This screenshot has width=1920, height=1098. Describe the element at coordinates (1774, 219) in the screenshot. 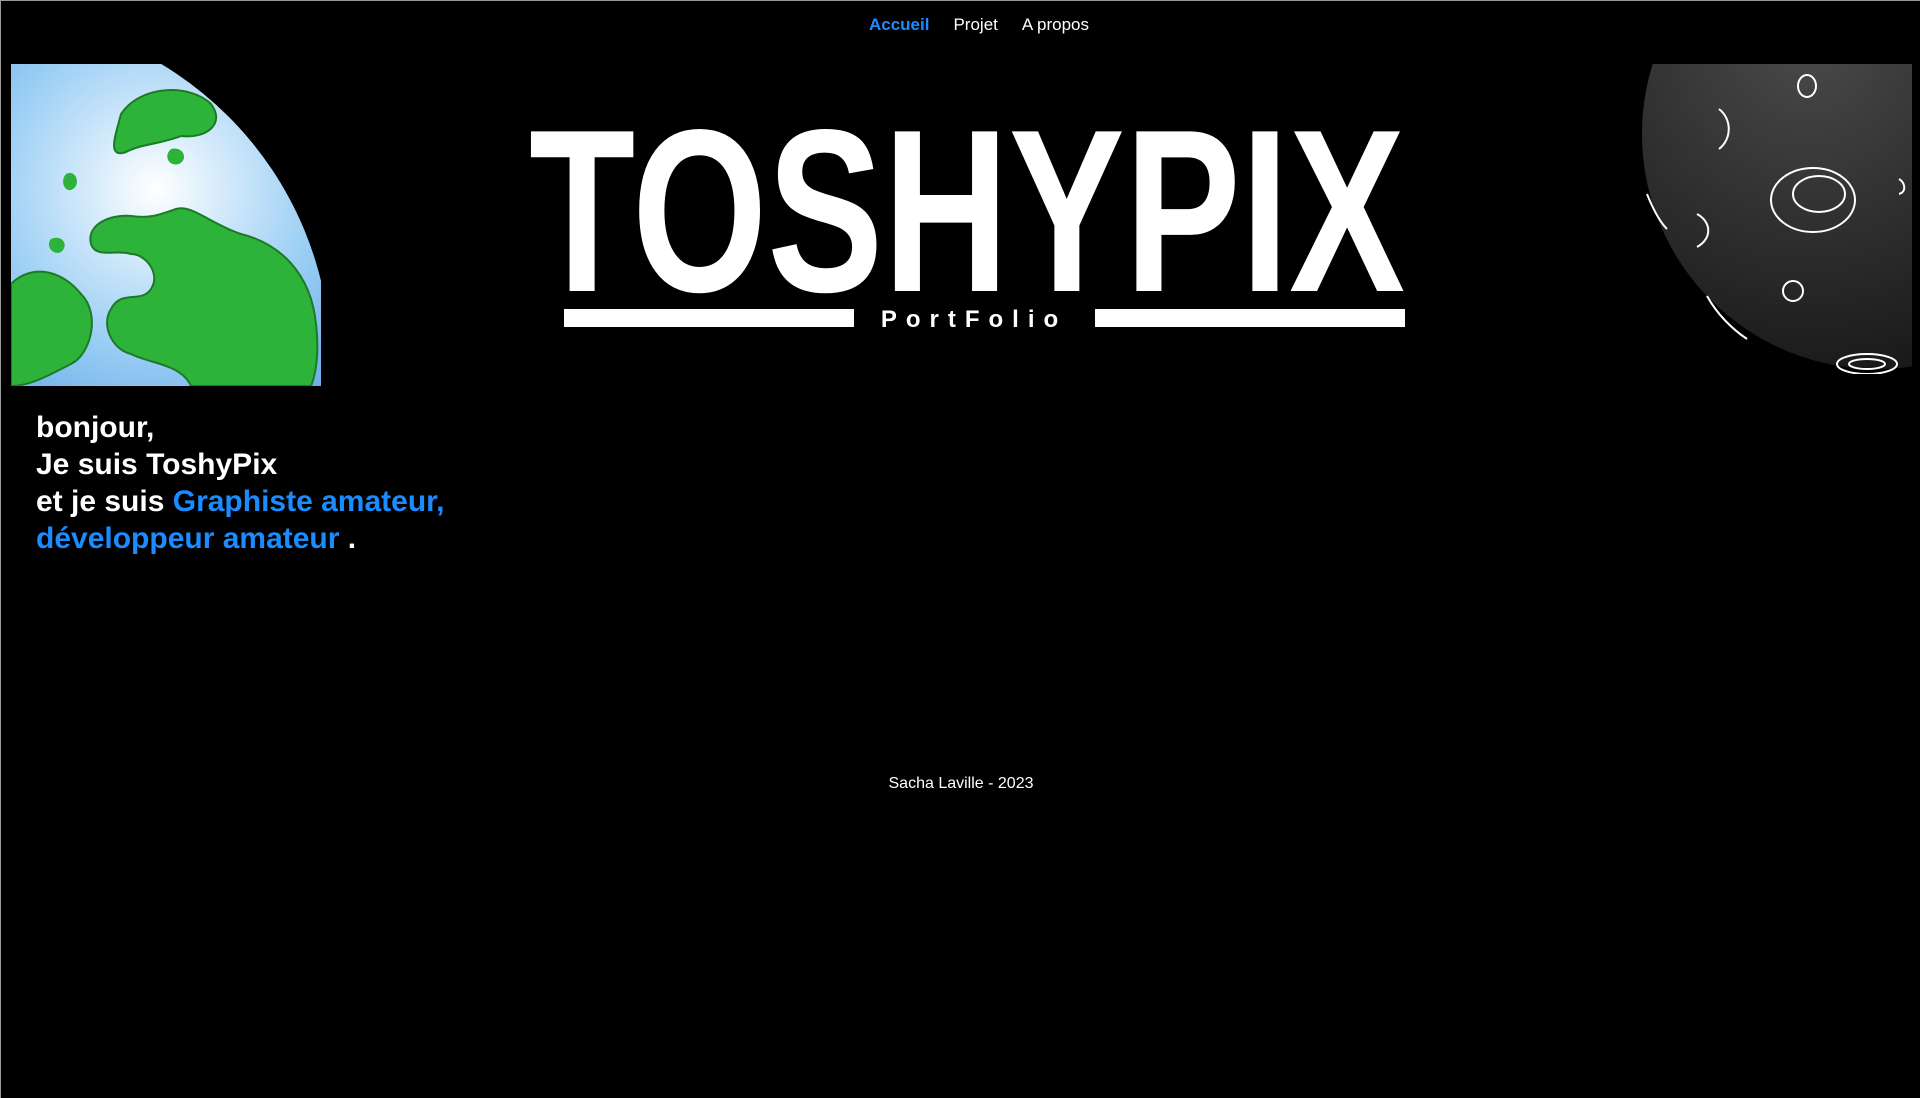

I see `moon-illustration` at that location.